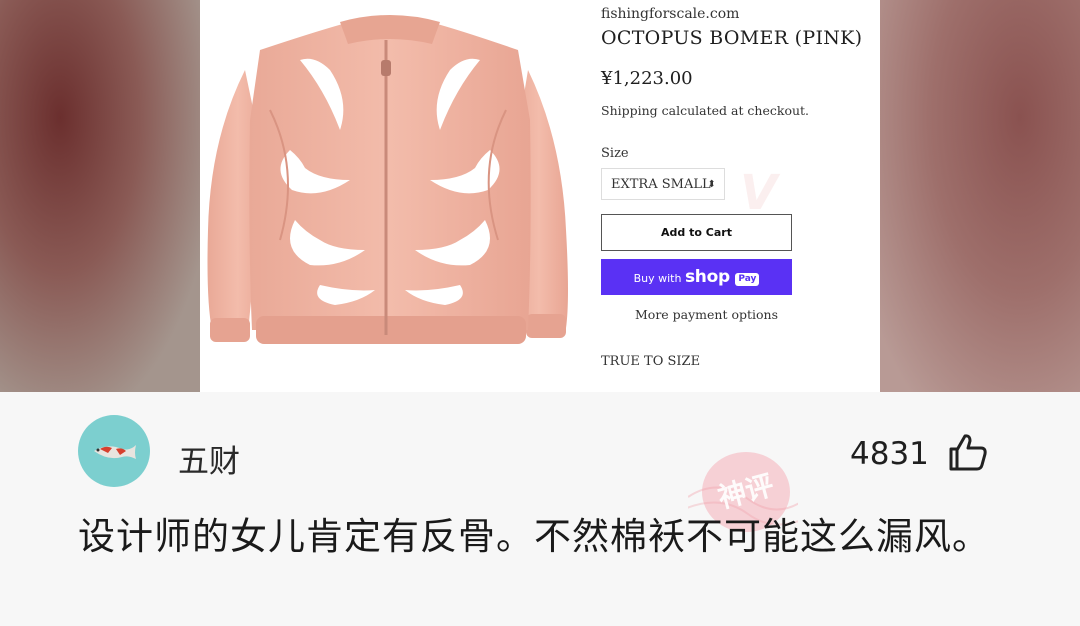  What do you see at coordinates (980, 196) in the screenshot?
I see `image-blur-right` at bounding box center [980, 196].